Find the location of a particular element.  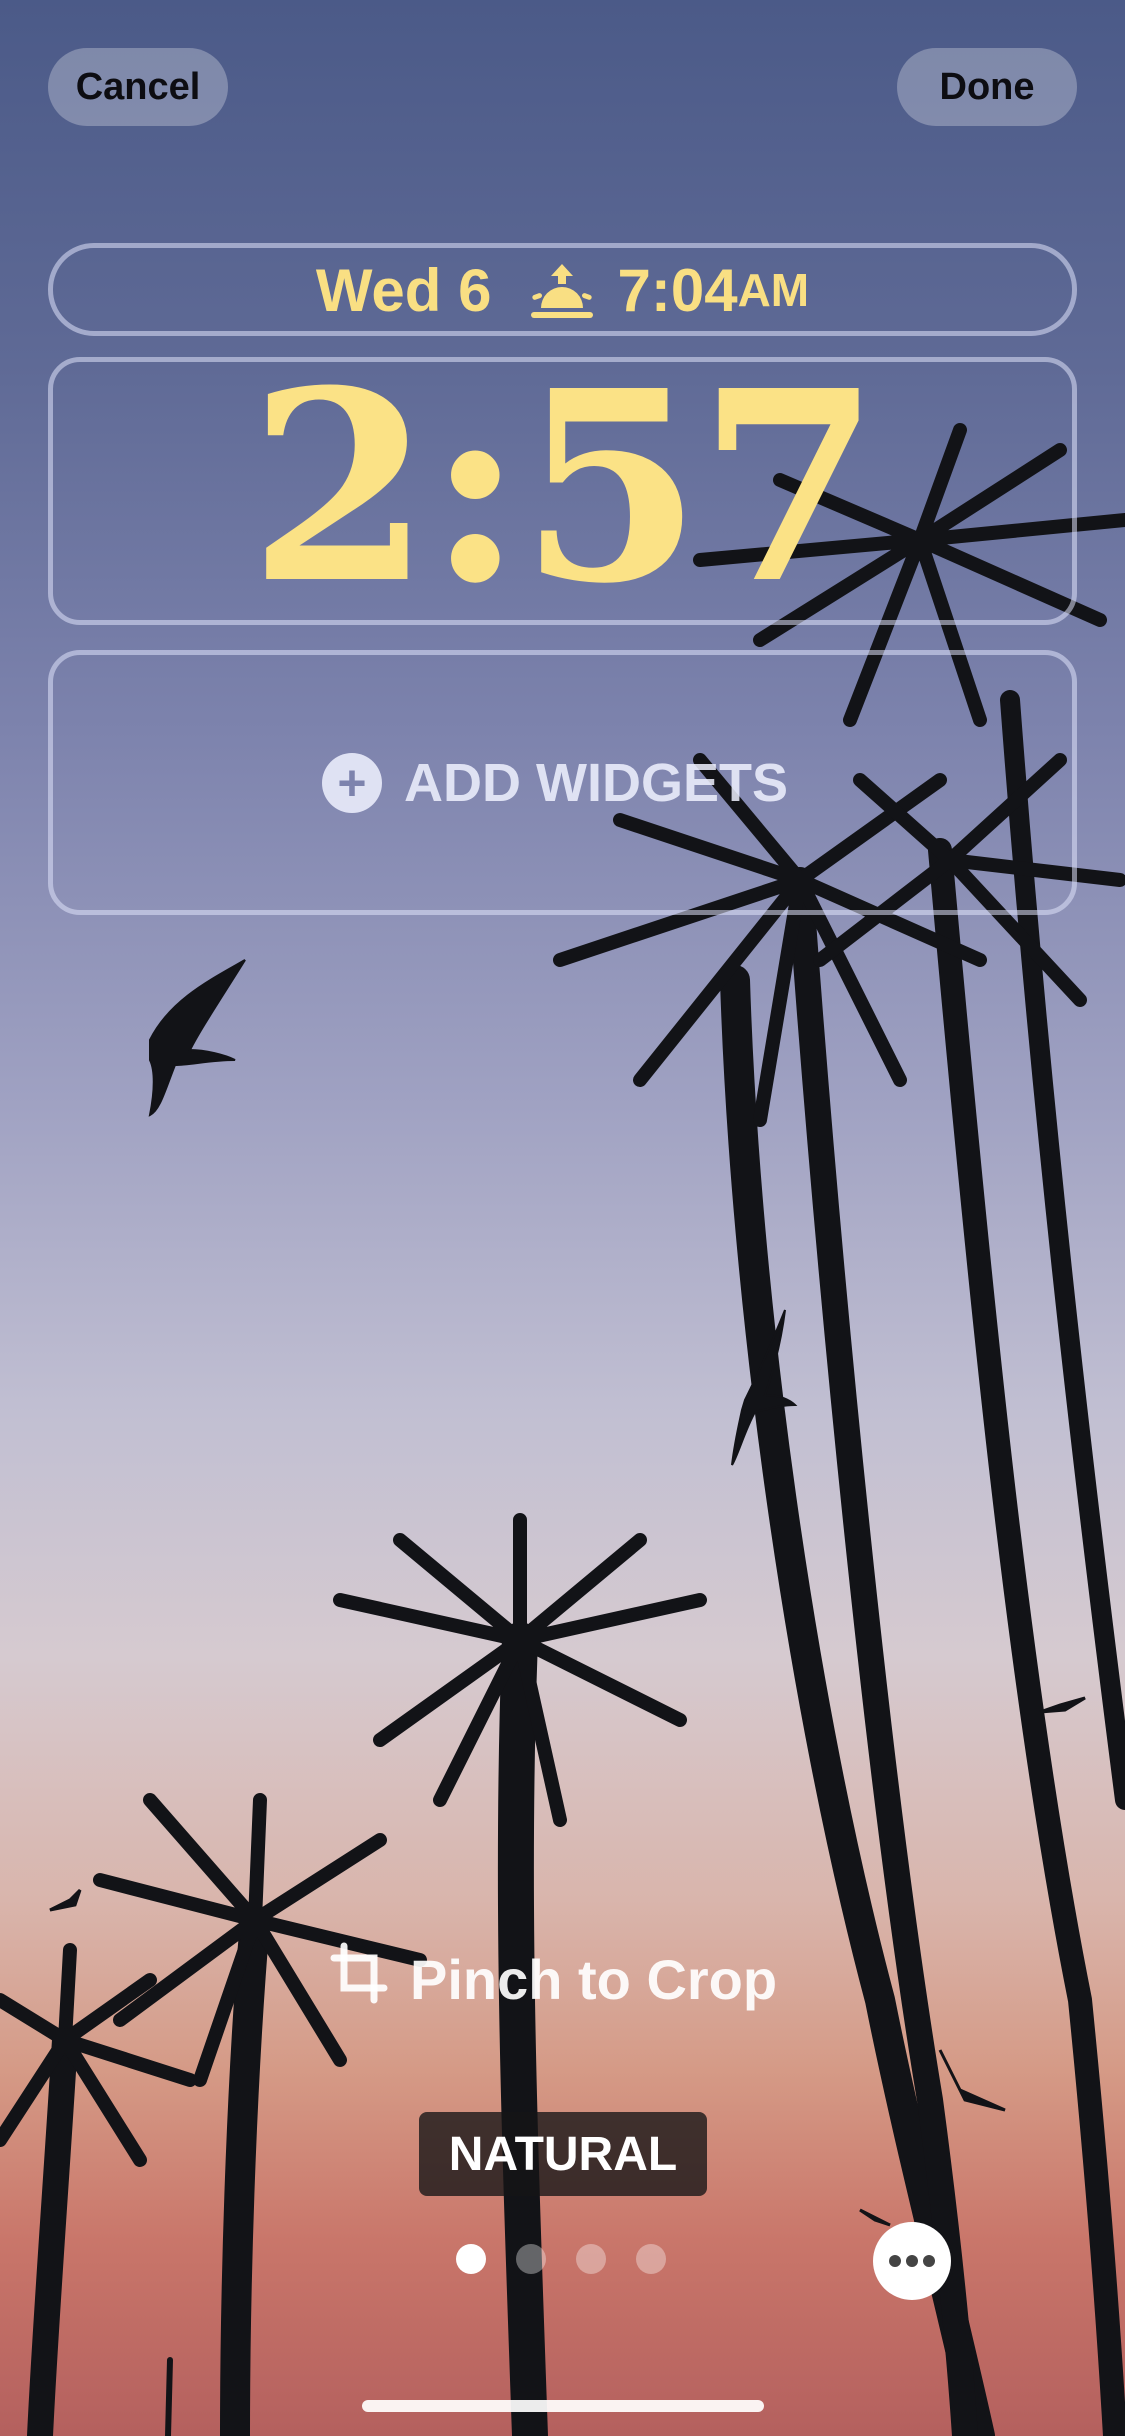

ellipsis-icon is located at coordinates (912, 2261).